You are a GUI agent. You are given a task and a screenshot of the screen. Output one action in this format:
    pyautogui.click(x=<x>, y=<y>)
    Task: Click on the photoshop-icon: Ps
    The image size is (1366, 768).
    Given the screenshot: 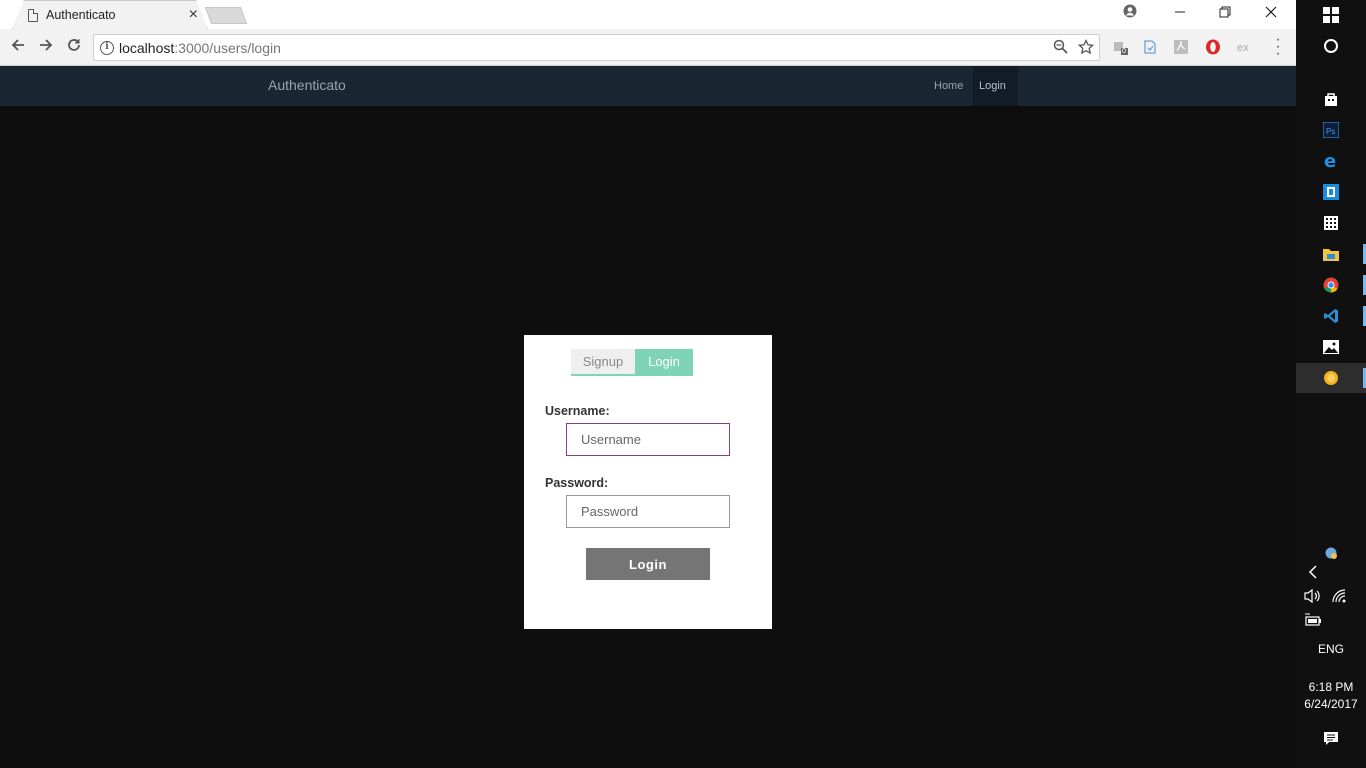 What is the action you would take?
    pyautogui.click(x=1331, y=130)
    